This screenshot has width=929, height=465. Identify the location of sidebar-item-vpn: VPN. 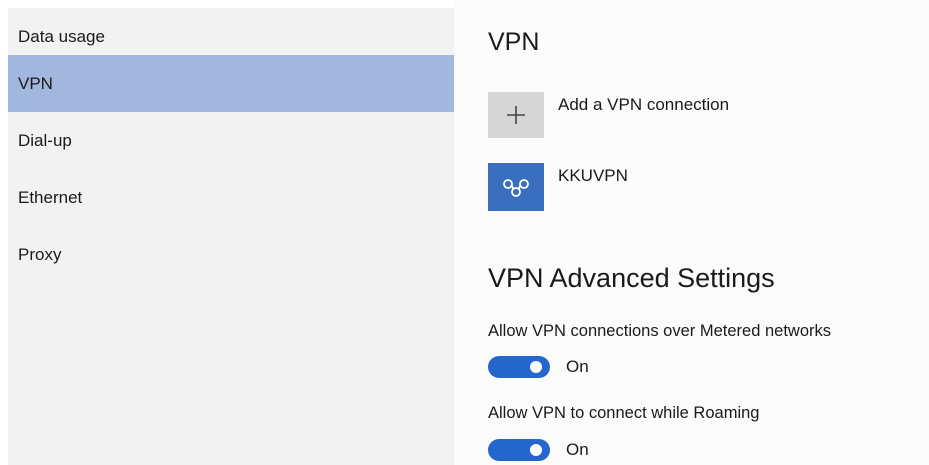
(231, 83).